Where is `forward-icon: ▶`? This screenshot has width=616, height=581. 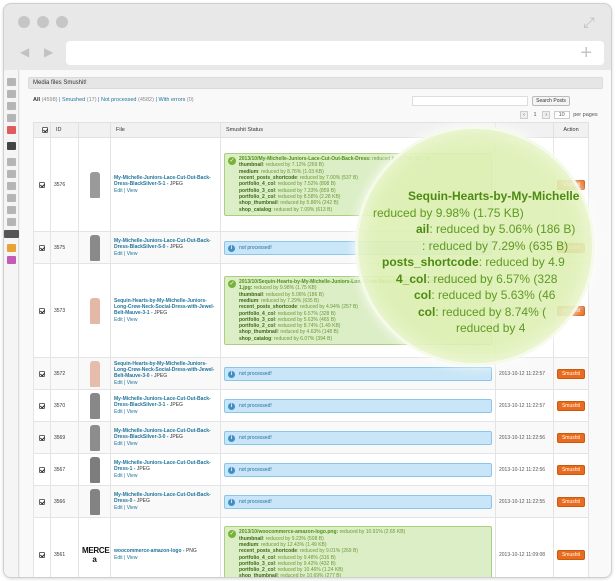
forward-icon: ▶ is located at coordinates (48, 52).